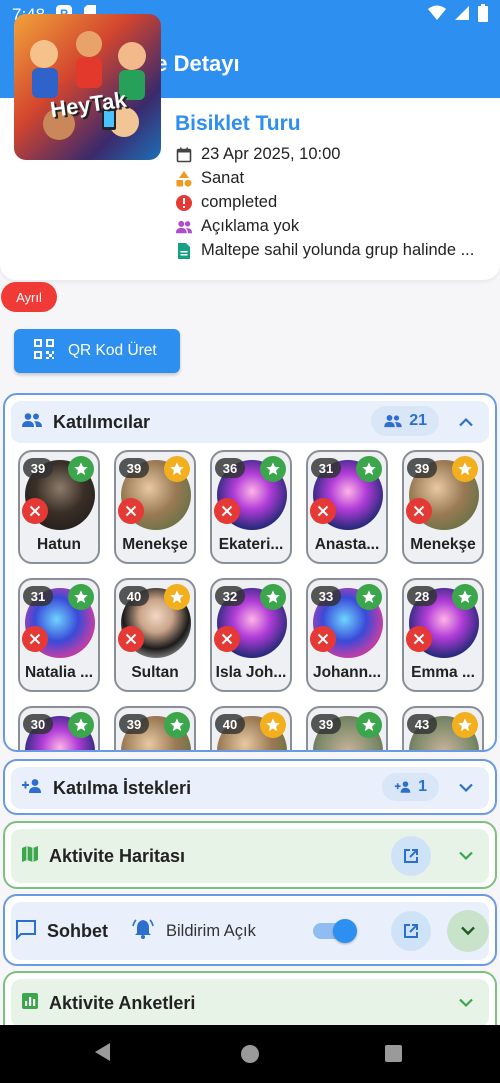 This screenshot has height=1083, width=500. I want to click on leave-button: Ayrıl, so click(29, 297).